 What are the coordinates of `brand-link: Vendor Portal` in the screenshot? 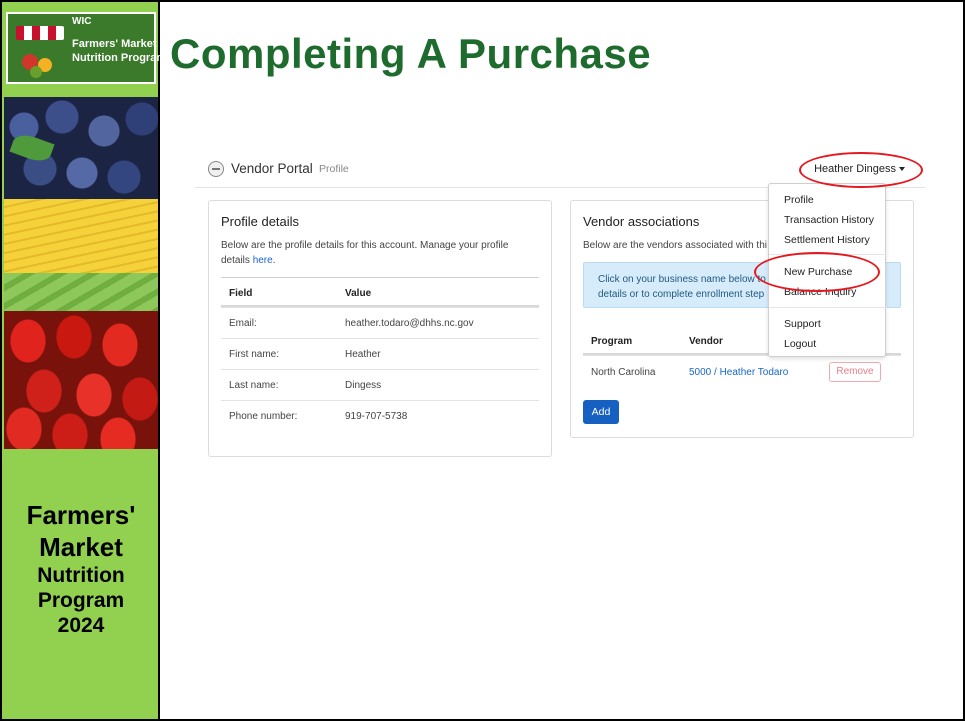 It's located at (272, 168).